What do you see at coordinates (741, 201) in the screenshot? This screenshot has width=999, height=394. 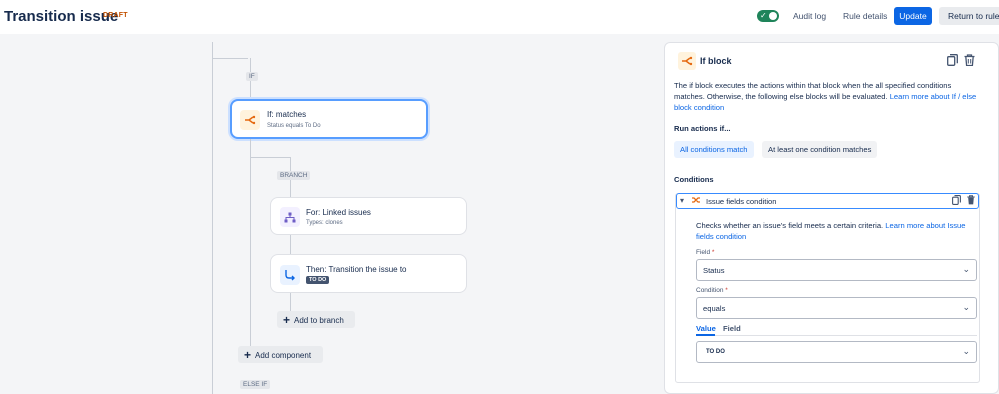 I see `condition-title: Issue fields condition` at bounding box center [741, 201].